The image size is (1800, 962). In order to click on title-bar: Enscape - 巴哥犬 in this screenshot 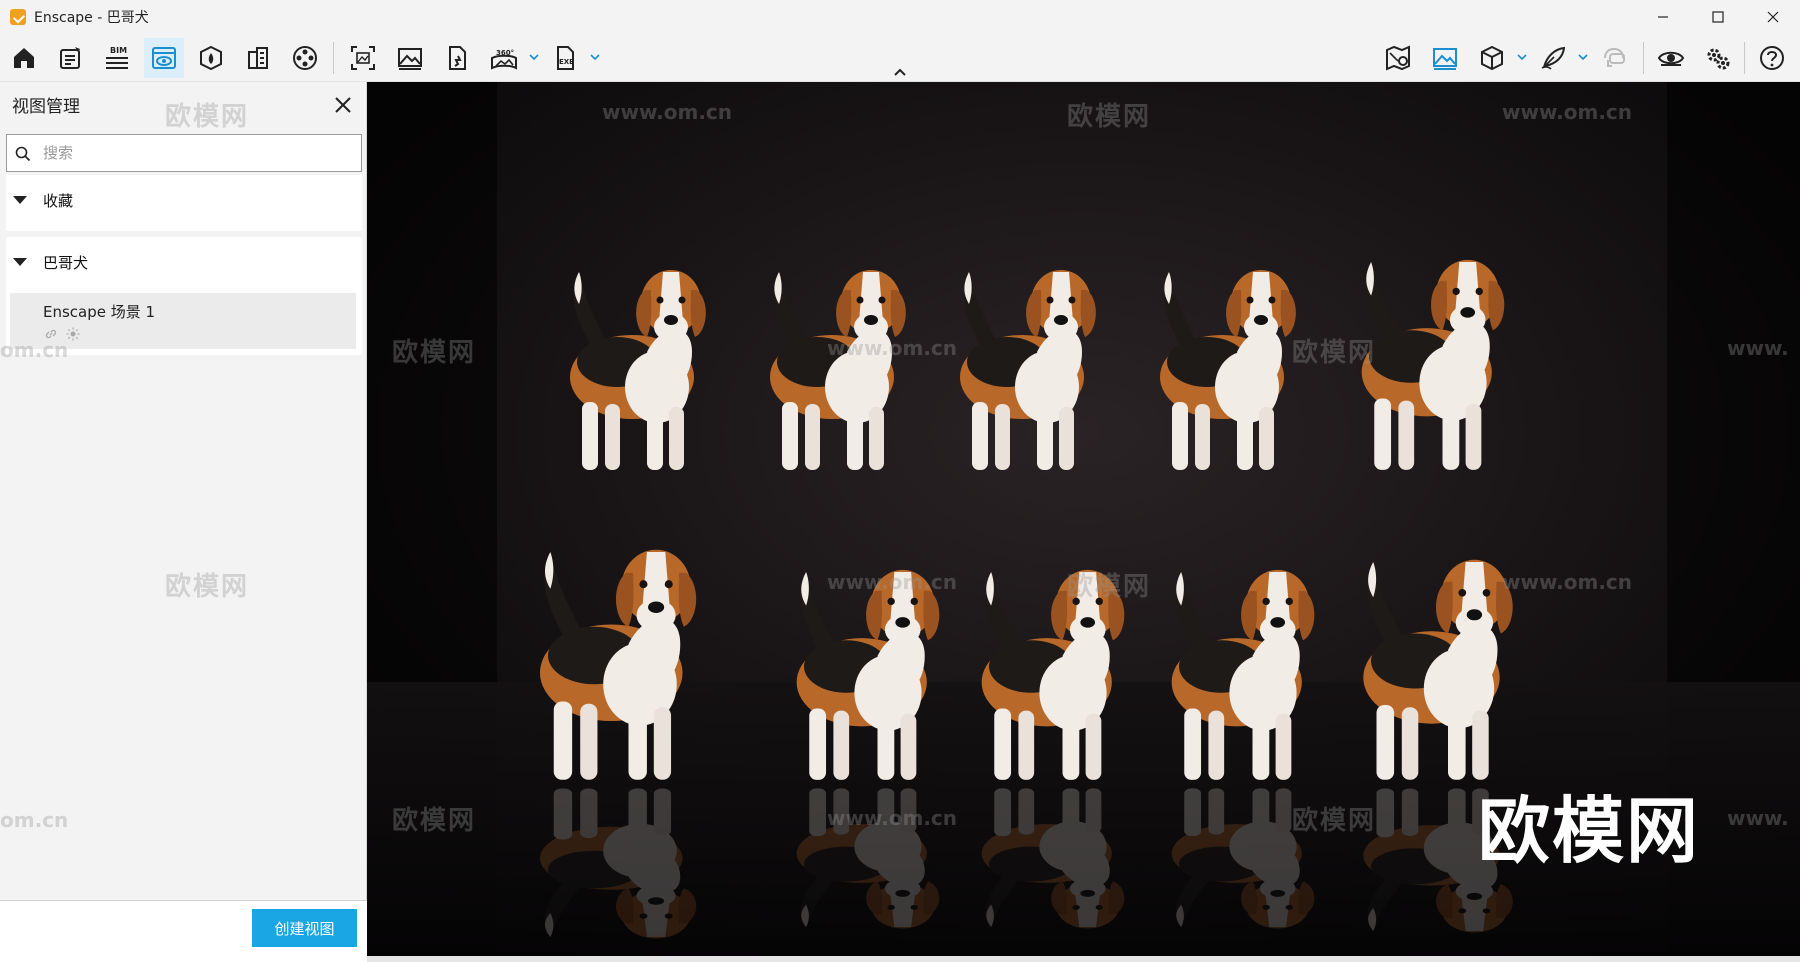, I will do `click(900, 17)`.